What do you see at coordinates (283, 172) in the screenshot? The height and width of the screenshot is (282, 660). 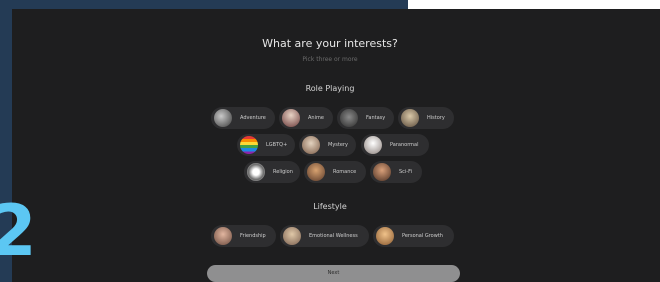 I see `chip-label: Religion` at bounding box center [283, 172].